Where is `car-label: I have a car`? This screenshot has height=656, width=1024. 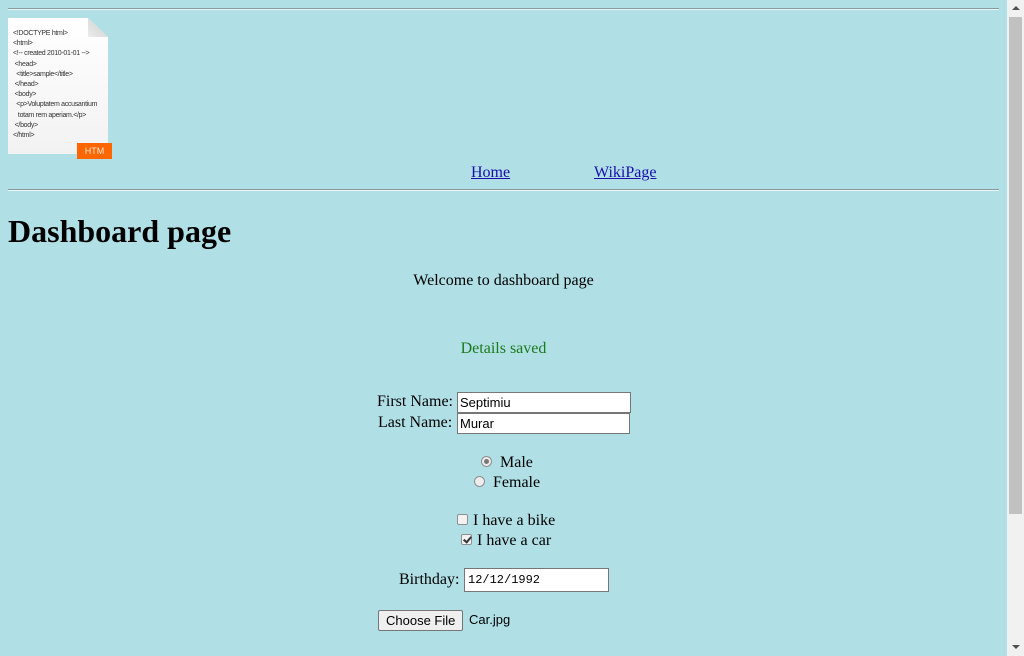
car-label: I have a car is located at coordinates (514, 540).